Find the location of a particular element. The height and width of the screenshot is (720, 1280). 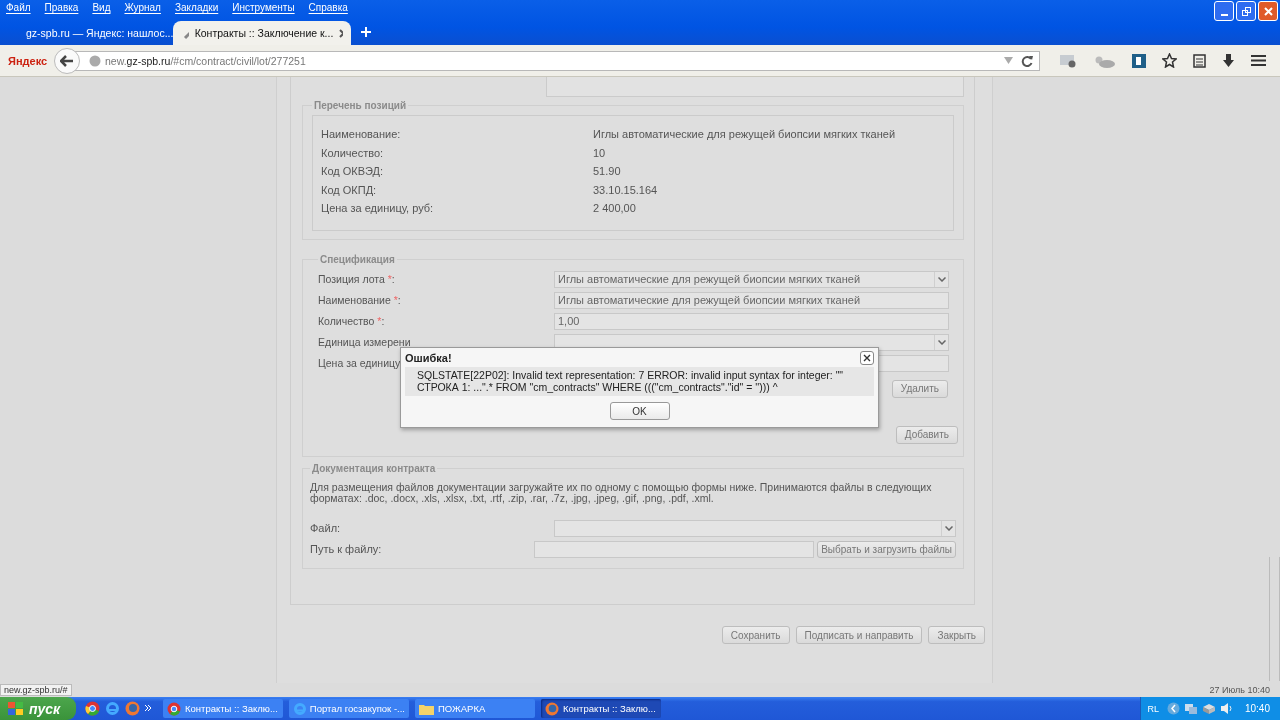

mail-icon is located at coordinates (1068, 60).